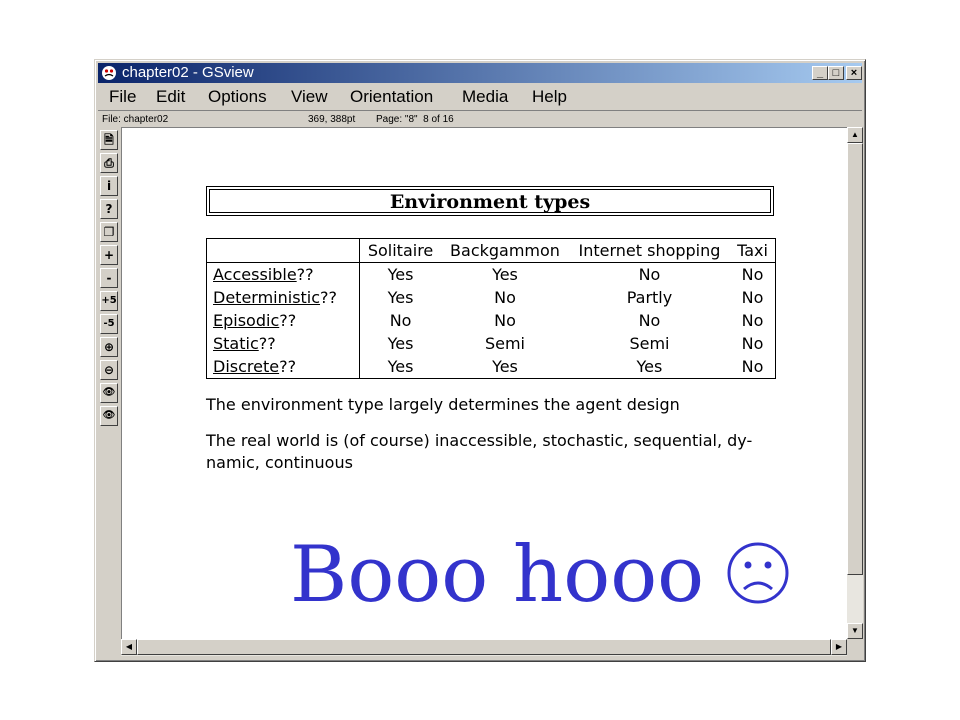 This screenshot has height=720, width=960. I want to click on frowning-face-icon, so click(758, 573).